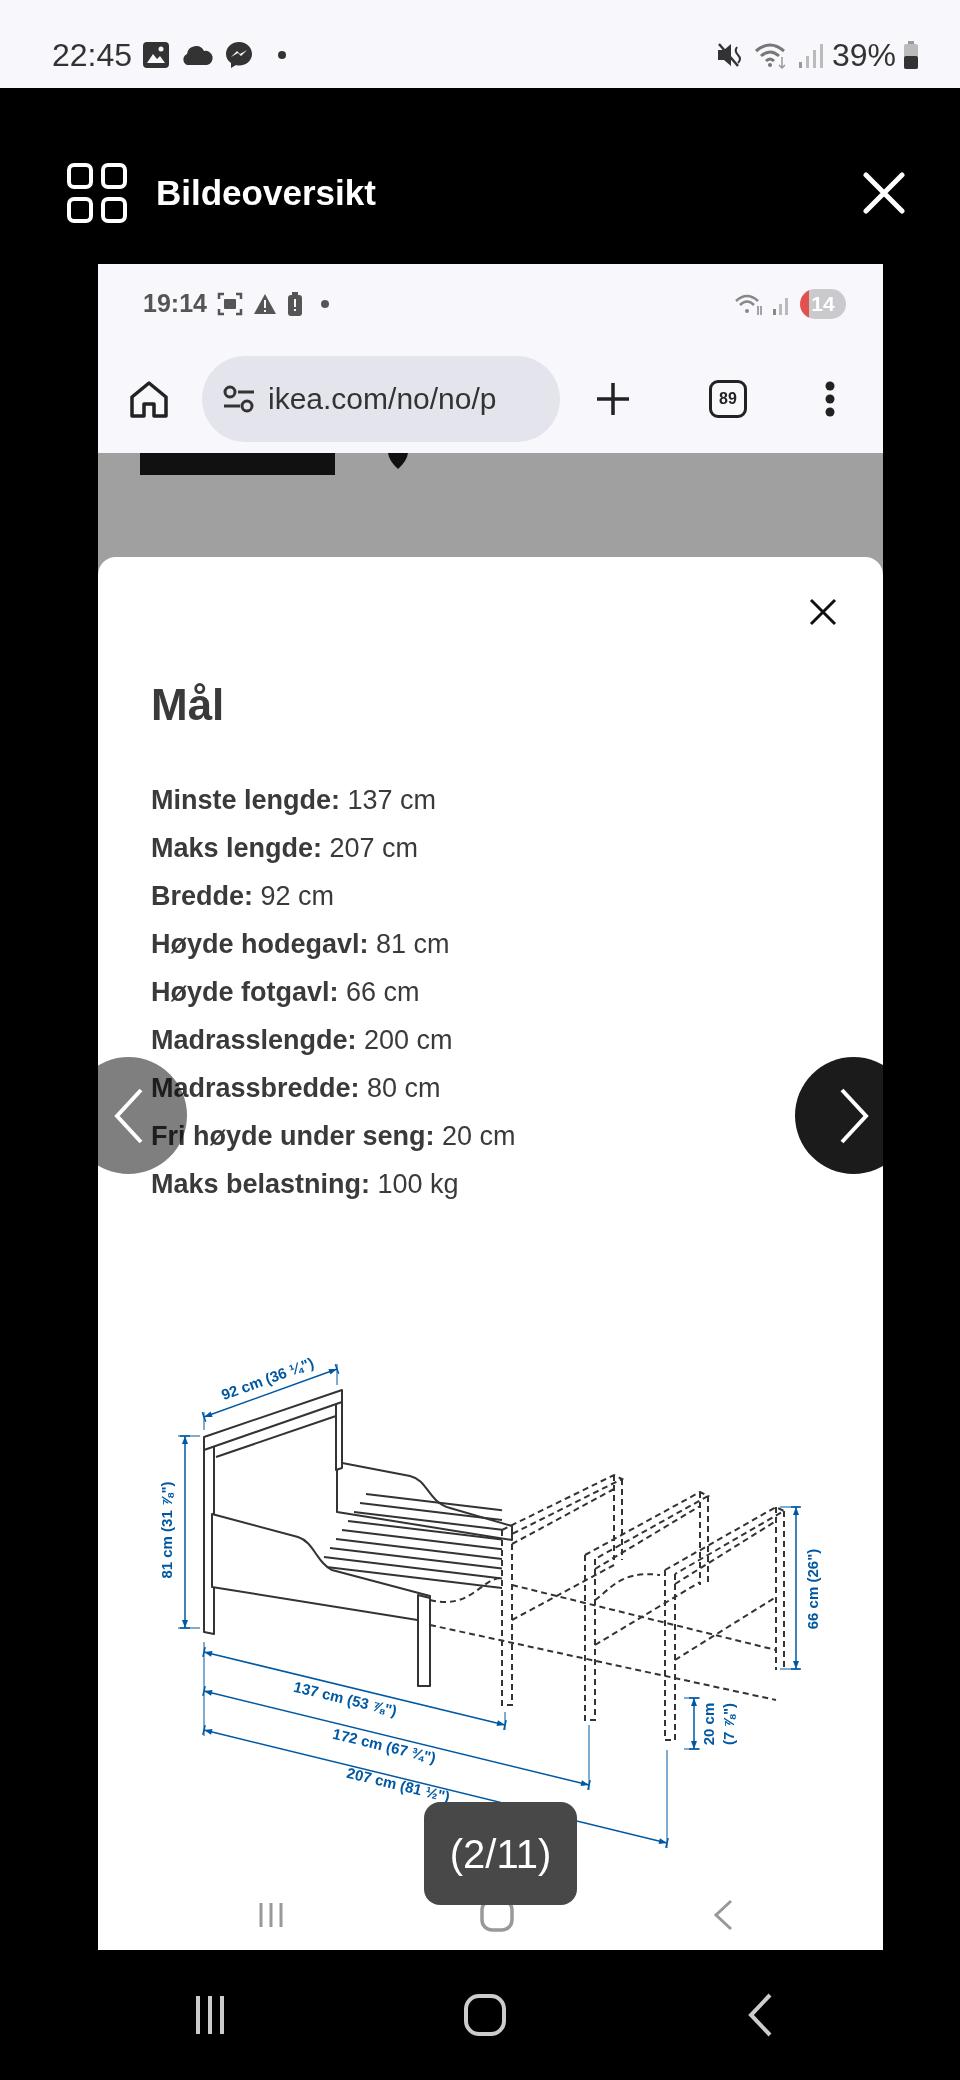 This screenshot has width=960, height=2080. I want to click on battery-percentage: 39%, so click(863, 55).